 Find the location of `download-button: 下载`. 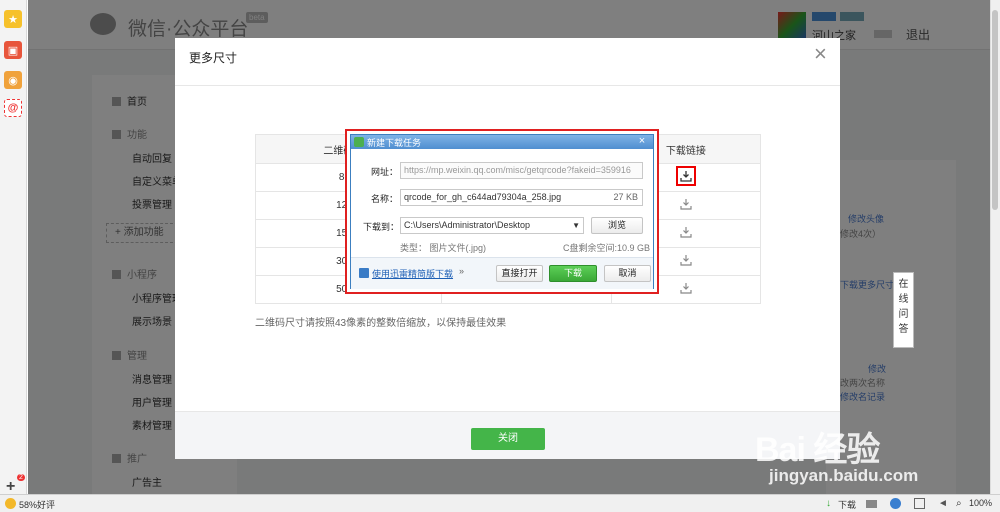

download-button: 下载 is located at coordinates (573, 273).